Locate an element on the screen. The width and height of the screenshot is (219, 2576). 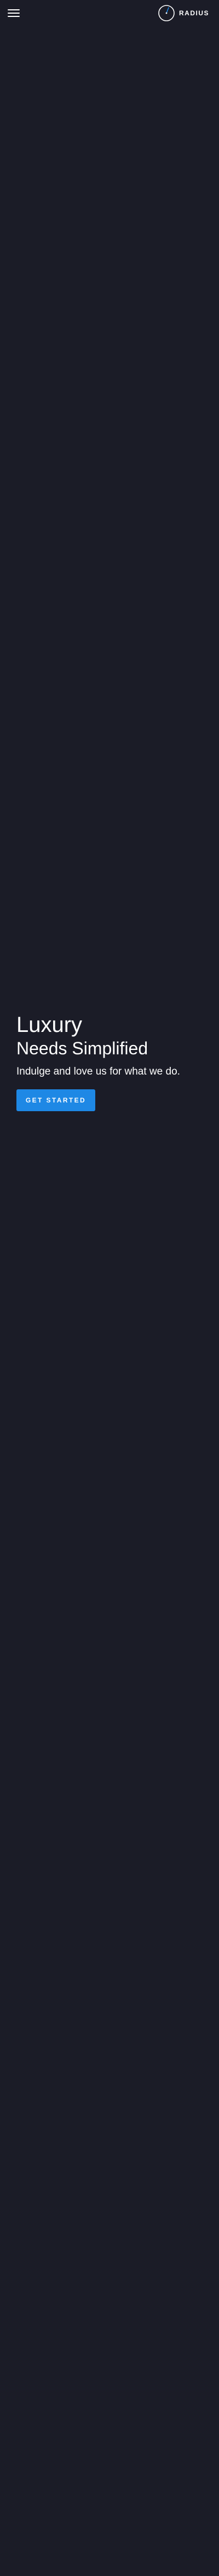
hero-title: Luxury is located at coordinates (49, 1025).